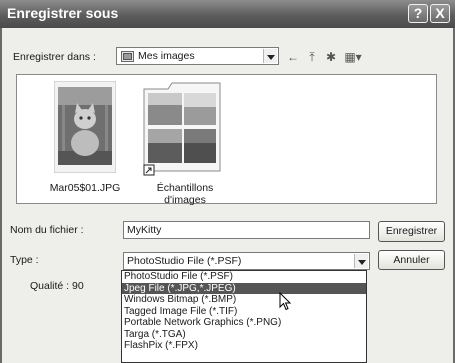 This screenshot has height=363, width=455. Describe the element at coordinates (127, 56) in the screenshot. I see `my-pictures-folder-icon` at that location.